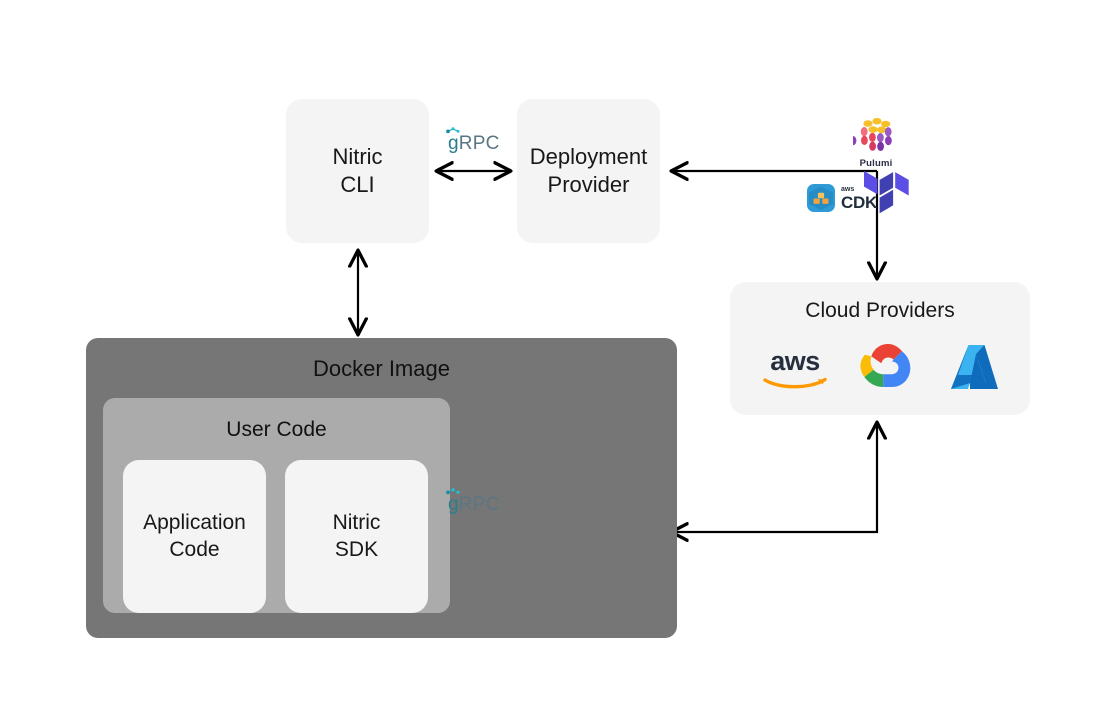  Describe the element at coordinates (880, 310) in the screenshot. I see `cloud-providers-title: Cloud Providers` at that location.